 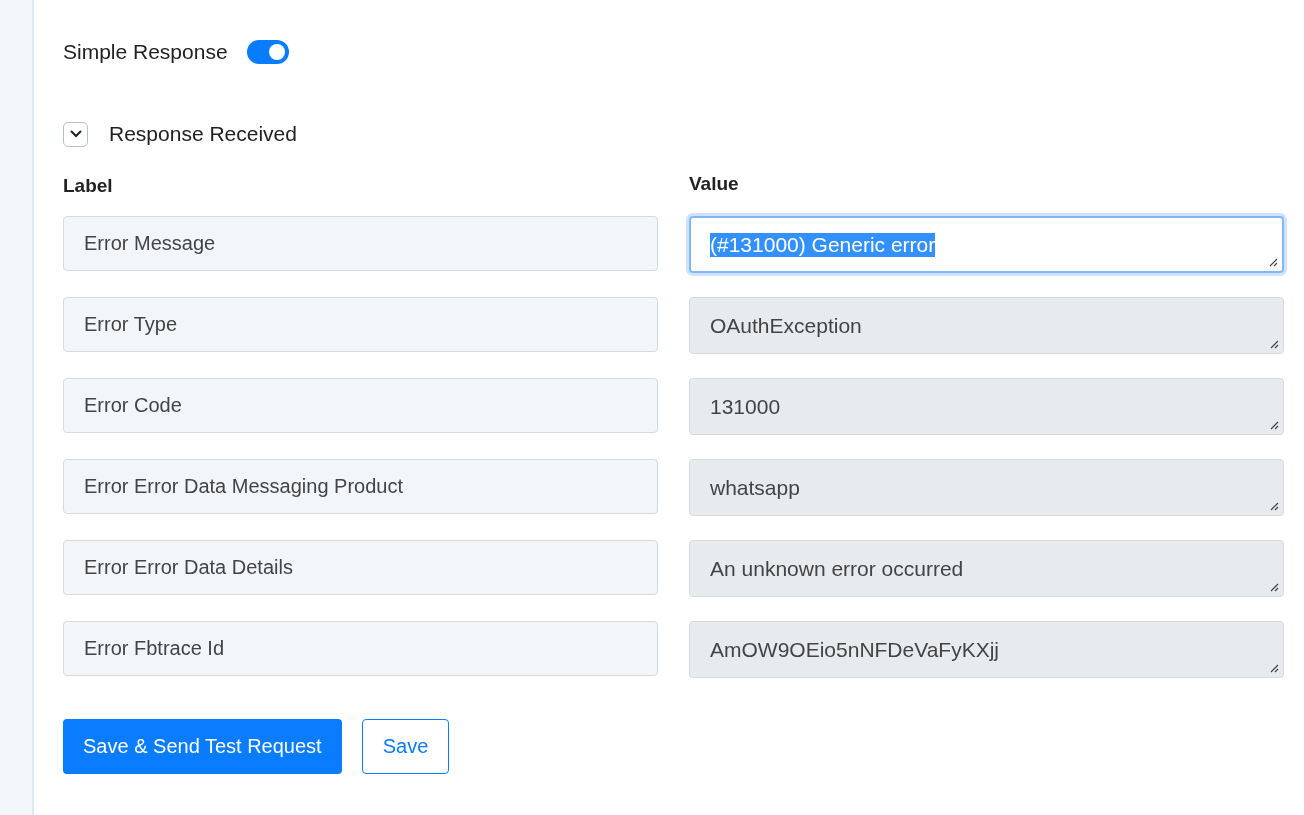 I want to click on label-field: Error Error Data Messaging Product, so click(x=360, y=486).